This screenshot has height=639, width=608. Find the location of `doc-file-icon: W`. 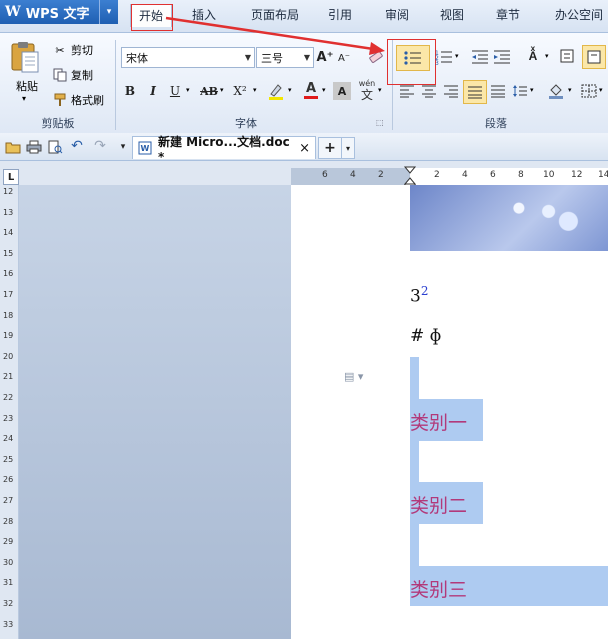

doc-file-icon: W is located at coordinates (145, 148).